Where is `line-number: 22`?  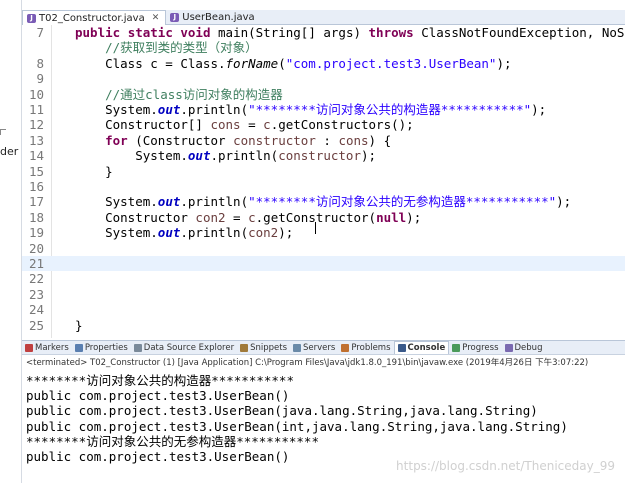
line-number: 22 is located at coordinates (36, 279).